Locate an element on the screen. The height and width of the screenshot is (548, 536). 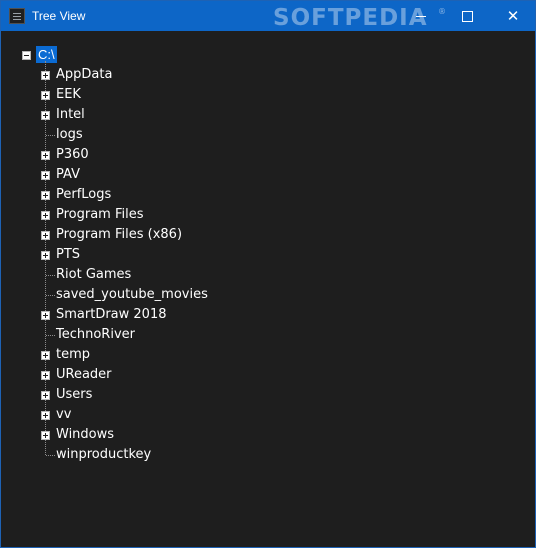
tree-node-label: EEK is located at coordinates (68, 94).